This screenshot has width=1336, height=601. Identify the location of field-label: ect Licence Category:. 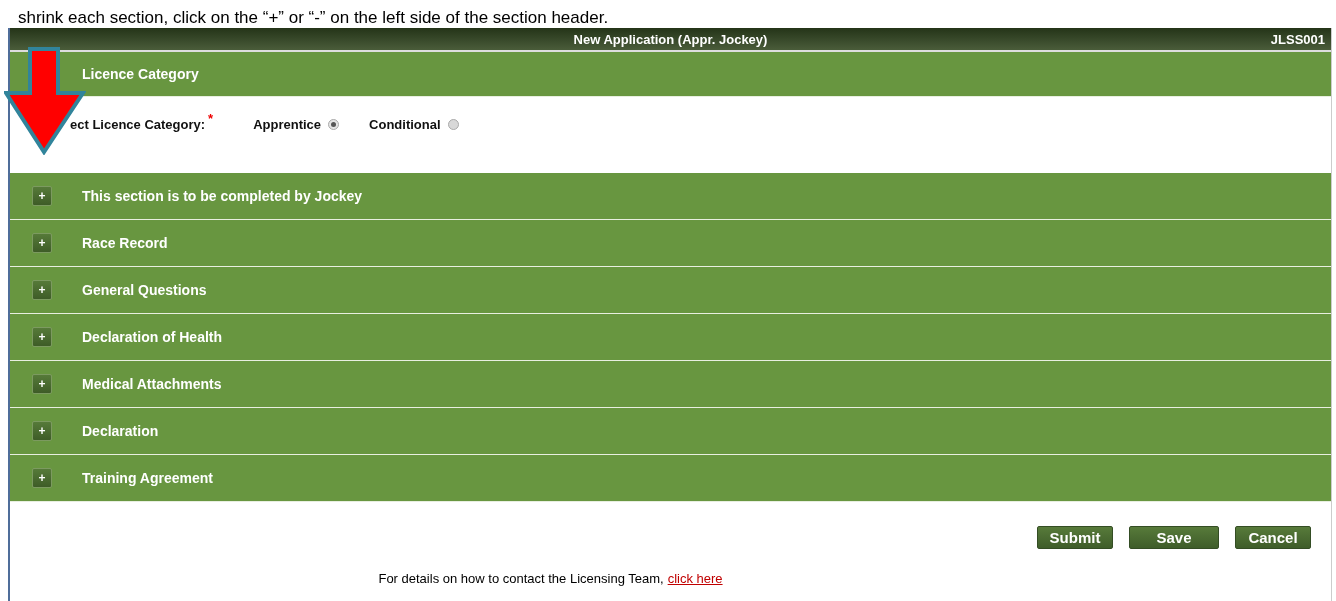
(138, 124).